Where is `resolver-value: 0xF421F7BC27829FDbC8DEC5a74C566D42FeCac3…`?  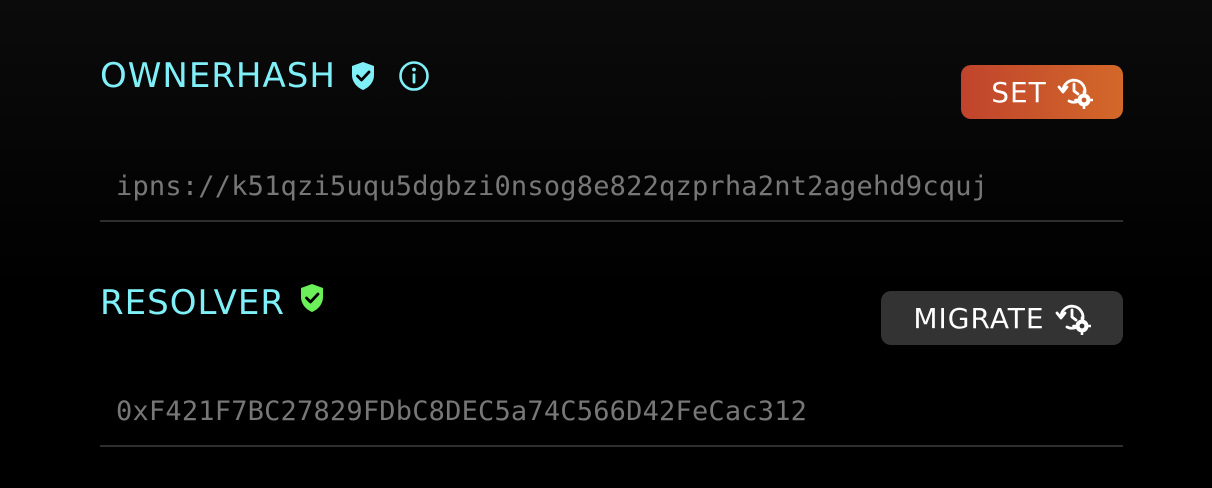 resolver-value: 0xF421F7BC27829FDbC8DEC5a74C566D42FeCac3… is located at coordinates (462, 411).